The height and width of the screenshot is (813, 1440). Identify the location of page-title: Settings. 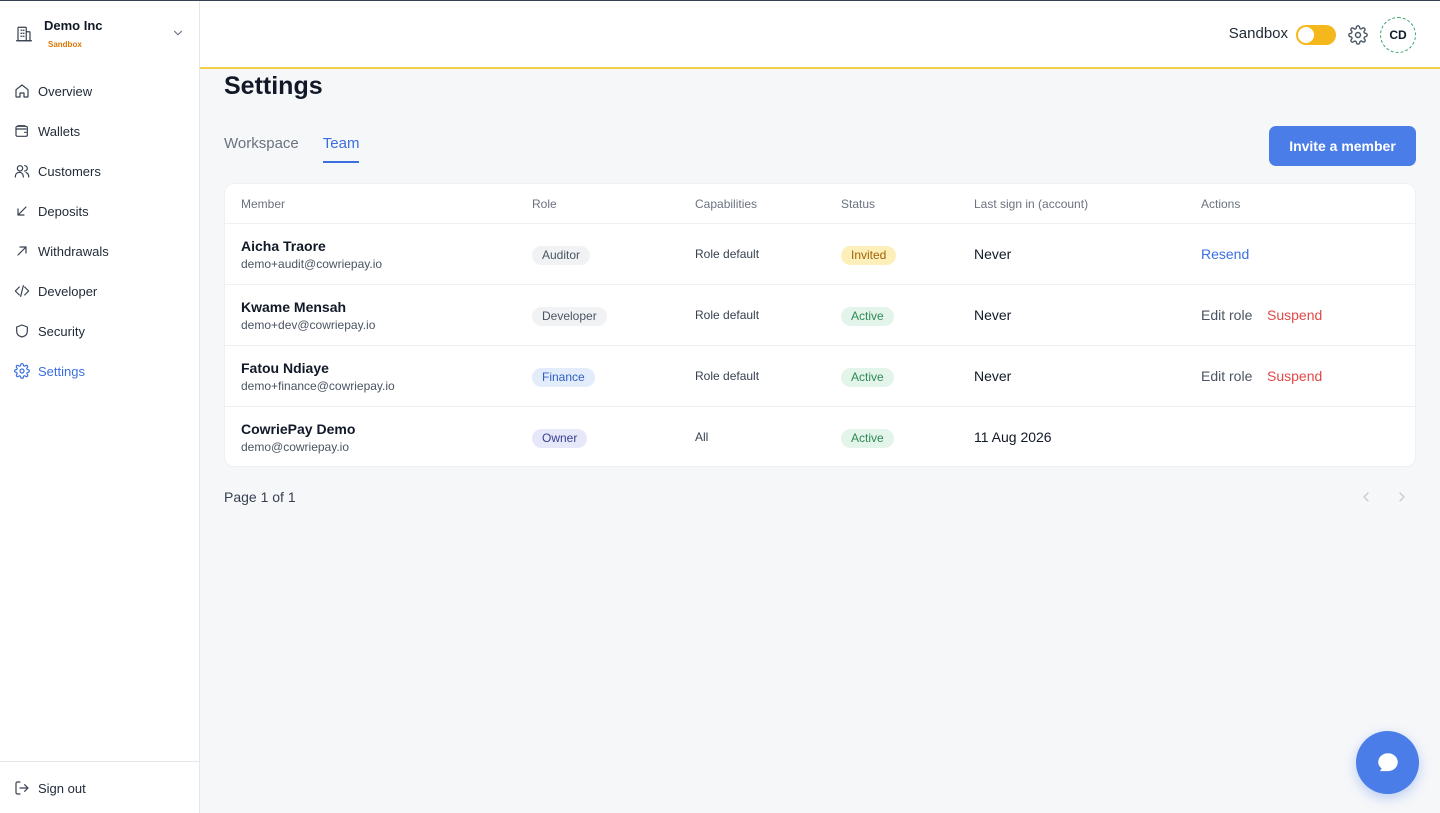
(273, 86).